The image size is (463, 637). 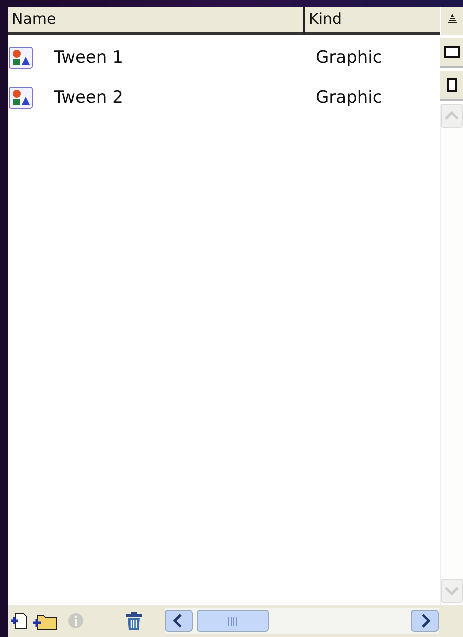 I want to click on scroll-thumb, so click(x=233, y=621).